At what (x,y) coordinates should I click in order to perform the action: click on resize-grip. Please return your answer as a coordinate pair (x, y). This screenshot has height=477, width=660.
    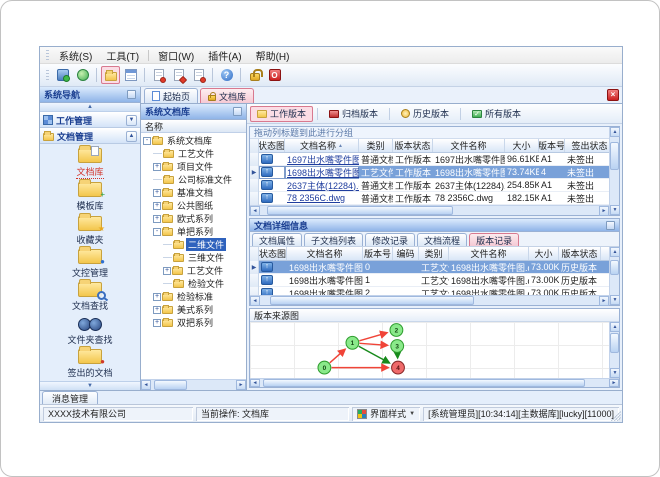
    Looking at the image, I should click on (616, 416).